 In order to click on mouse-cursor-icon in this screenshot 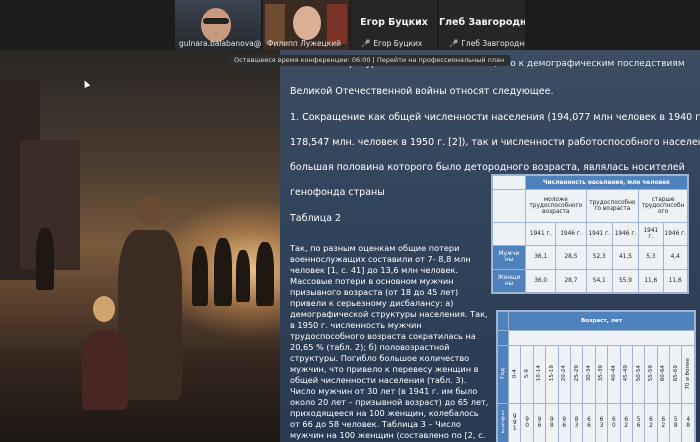, I will do `click(86, 83)`.